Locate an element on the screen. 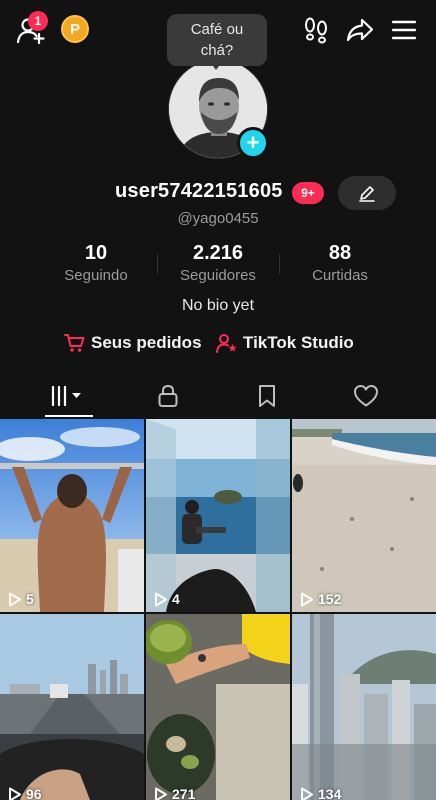  view-count-text: 96 is located at coordinates (34, 793).